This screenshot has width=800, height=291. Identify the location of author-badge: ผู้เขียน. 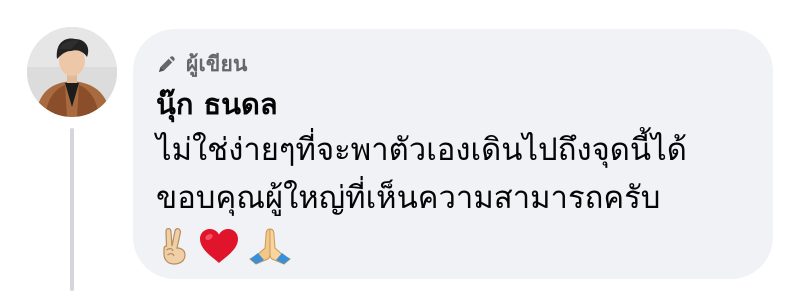
(202, 64).